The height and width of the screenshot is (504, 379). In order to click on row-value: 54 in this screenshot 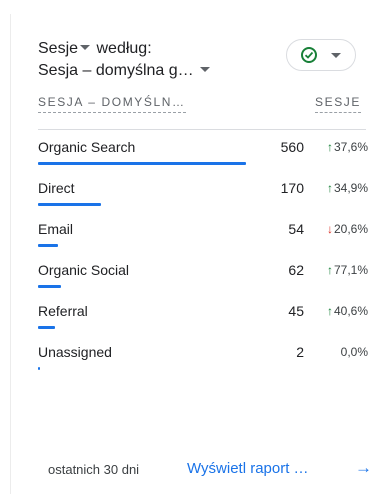, I will do `click(296, 229)`.